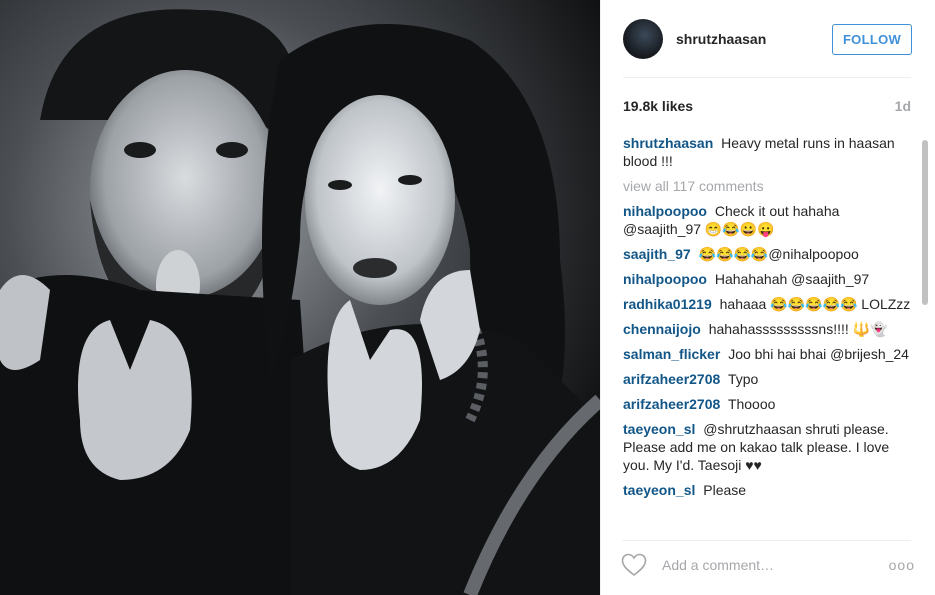 The image size is (935, 595). Describe the element at coordinates (766, 540) in the screenshot. I see `footer-divider` at that location.